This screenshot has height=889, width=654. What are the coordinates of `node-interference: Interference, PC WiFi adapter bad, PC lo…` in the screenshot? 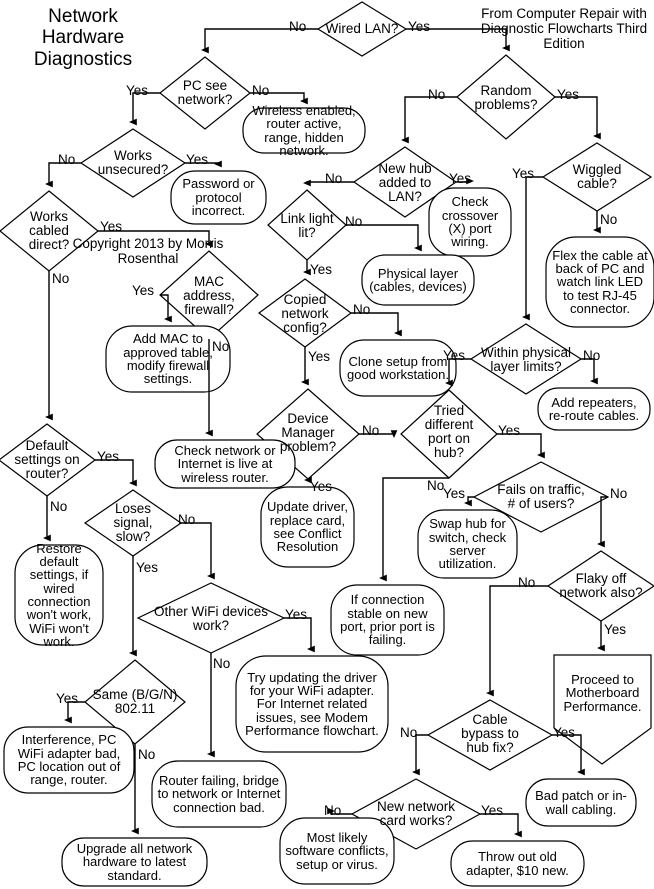 It's located at (69, 760).